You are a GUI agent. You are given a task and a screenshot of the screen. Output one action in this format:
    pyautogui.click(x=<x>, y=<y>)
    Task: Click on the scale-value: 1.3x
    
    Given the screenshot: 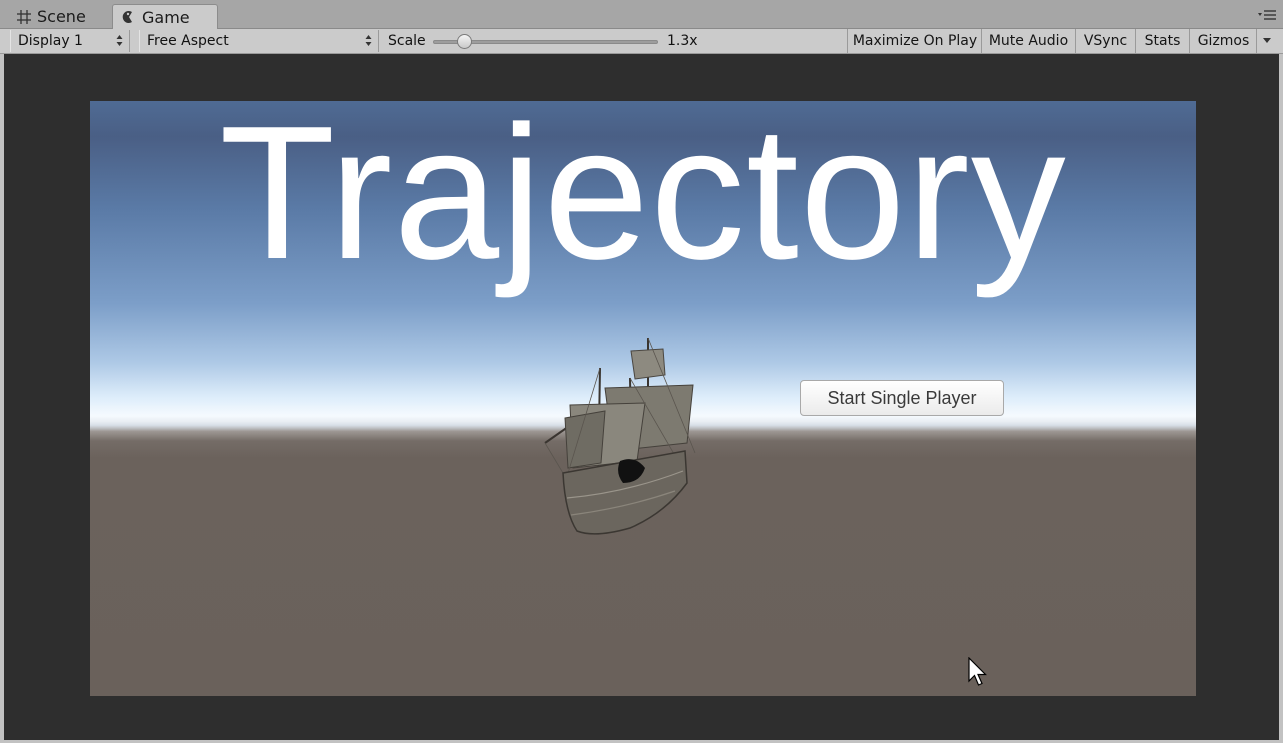 What is the action you would take?
    pyautogui.click(x=682, y=41)
    